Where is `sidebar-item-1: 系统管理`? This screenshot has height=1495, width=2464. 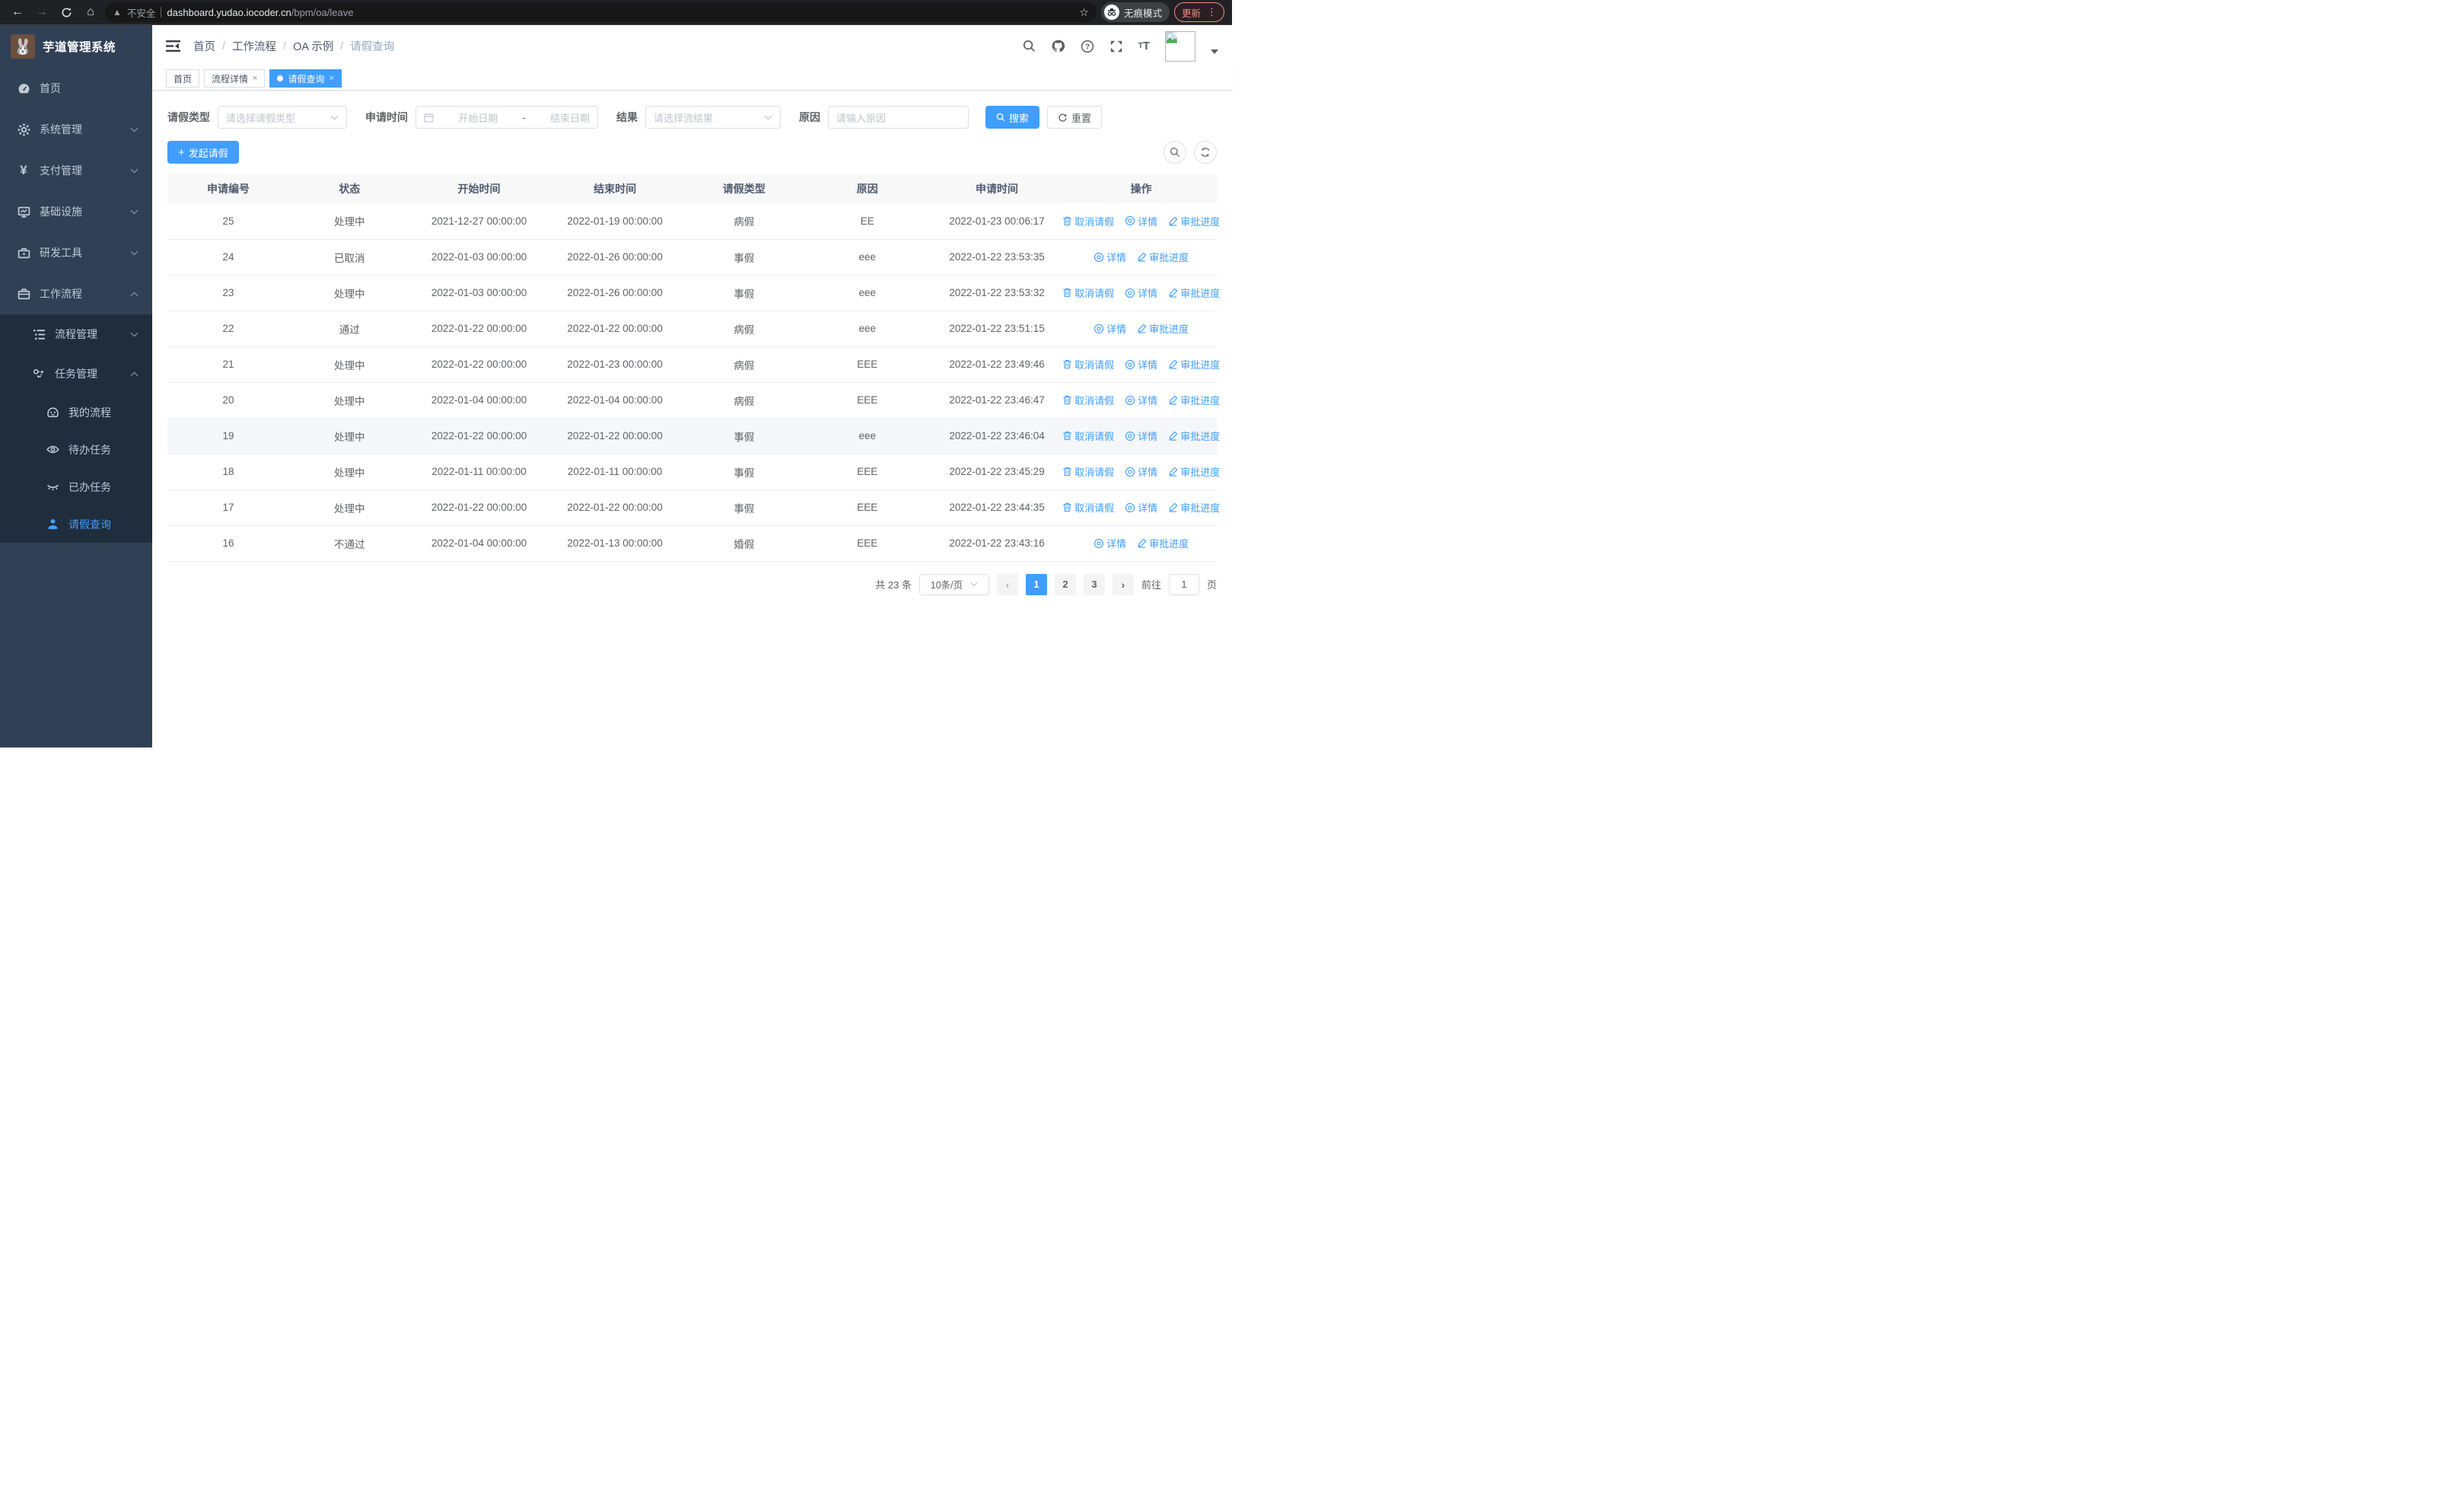
sidebar-item-1: 系统管理 is located at coordinates (76, 129).